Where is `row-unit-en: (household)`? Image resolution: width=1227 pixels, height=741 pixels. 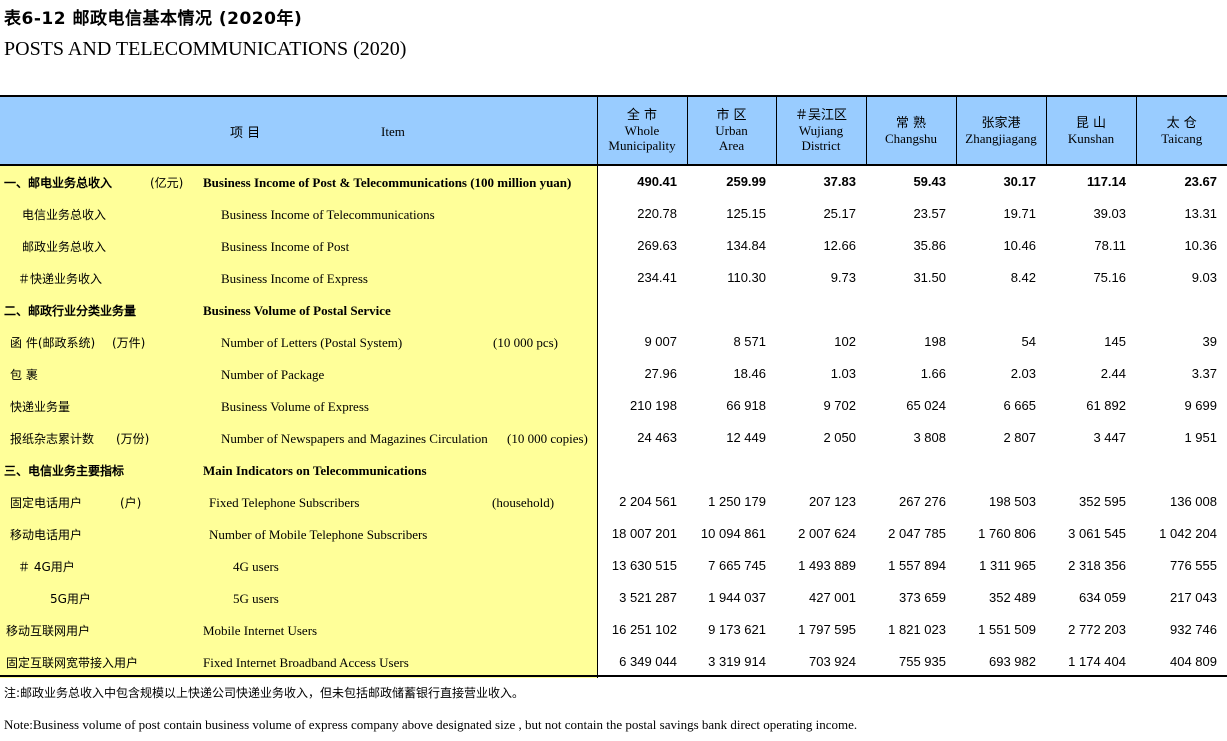
row-unit-en: (household) is located at coordinates (523, 502).